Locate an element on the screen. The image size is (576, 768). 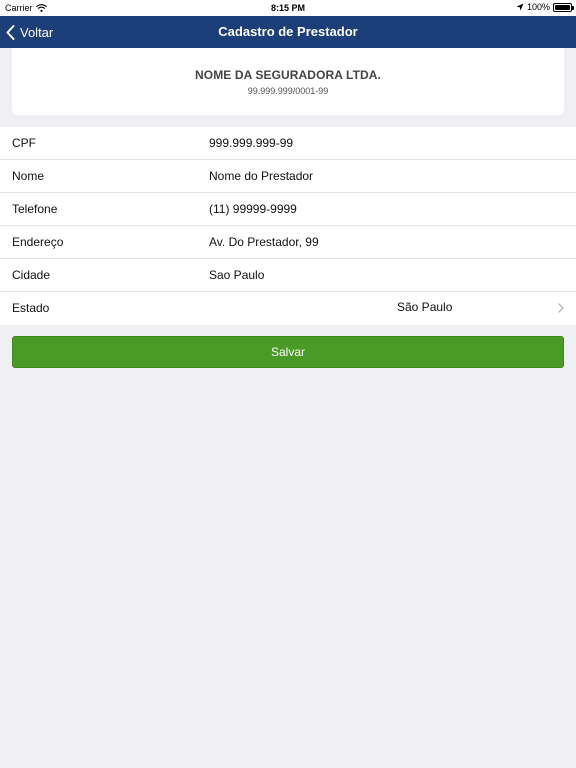
cidade-field: Sao Paulo is located at coordinates (236, 275).